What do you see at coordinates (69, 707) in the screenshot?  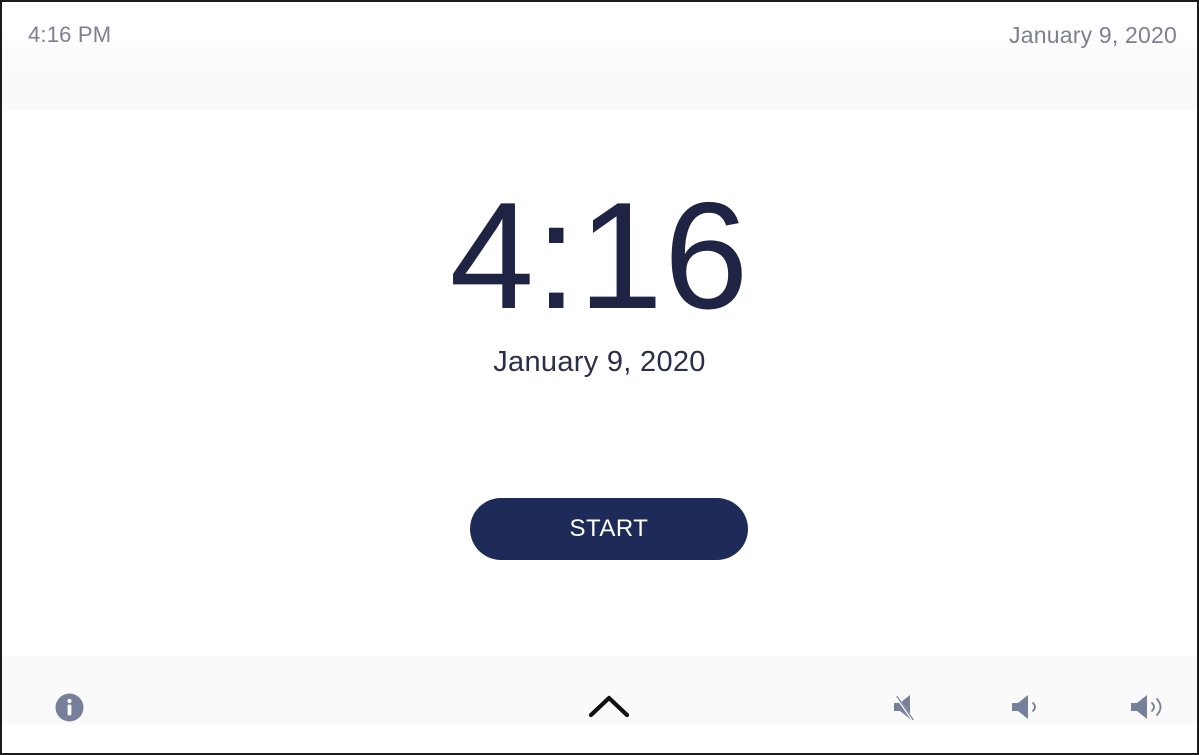 I see `info-icon` at bounding box center [69, 707].